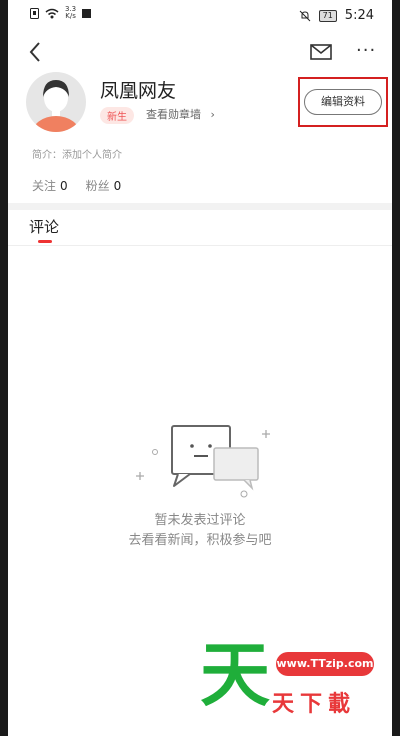 This screenshot has height=736, width=400. Describe the element at coordinates (117, 186) in the screenshot. I see `fans-count: 0` at that location.